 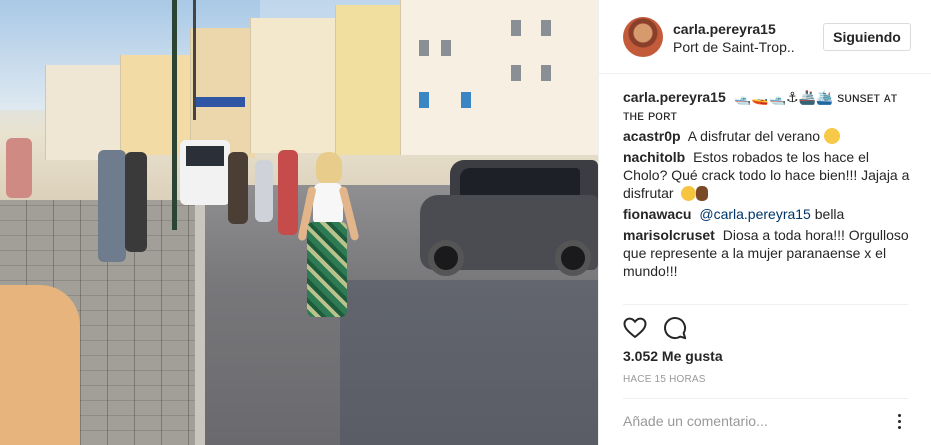 I want to click on more-options-icon, so click(x=899, y=421).